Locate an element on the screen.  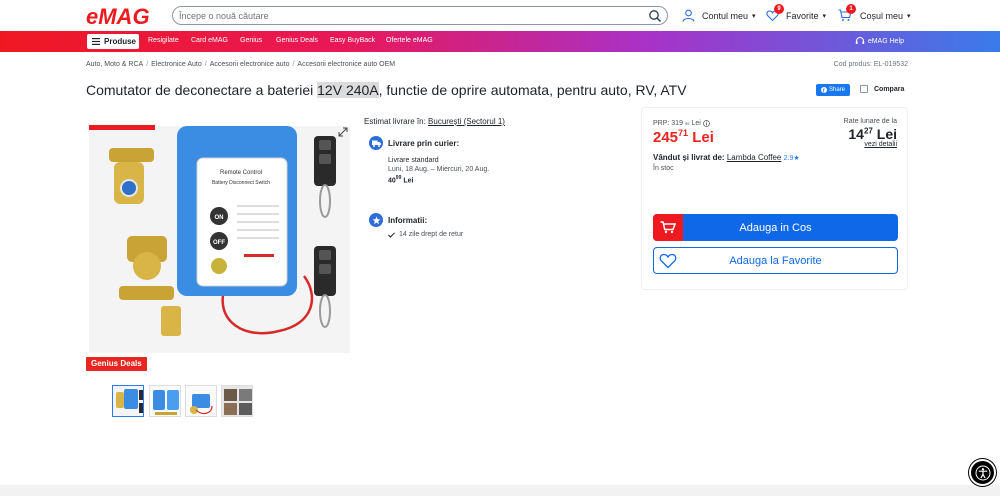
rate-details-link: vezi detalii is located at coordinates (880, 144).